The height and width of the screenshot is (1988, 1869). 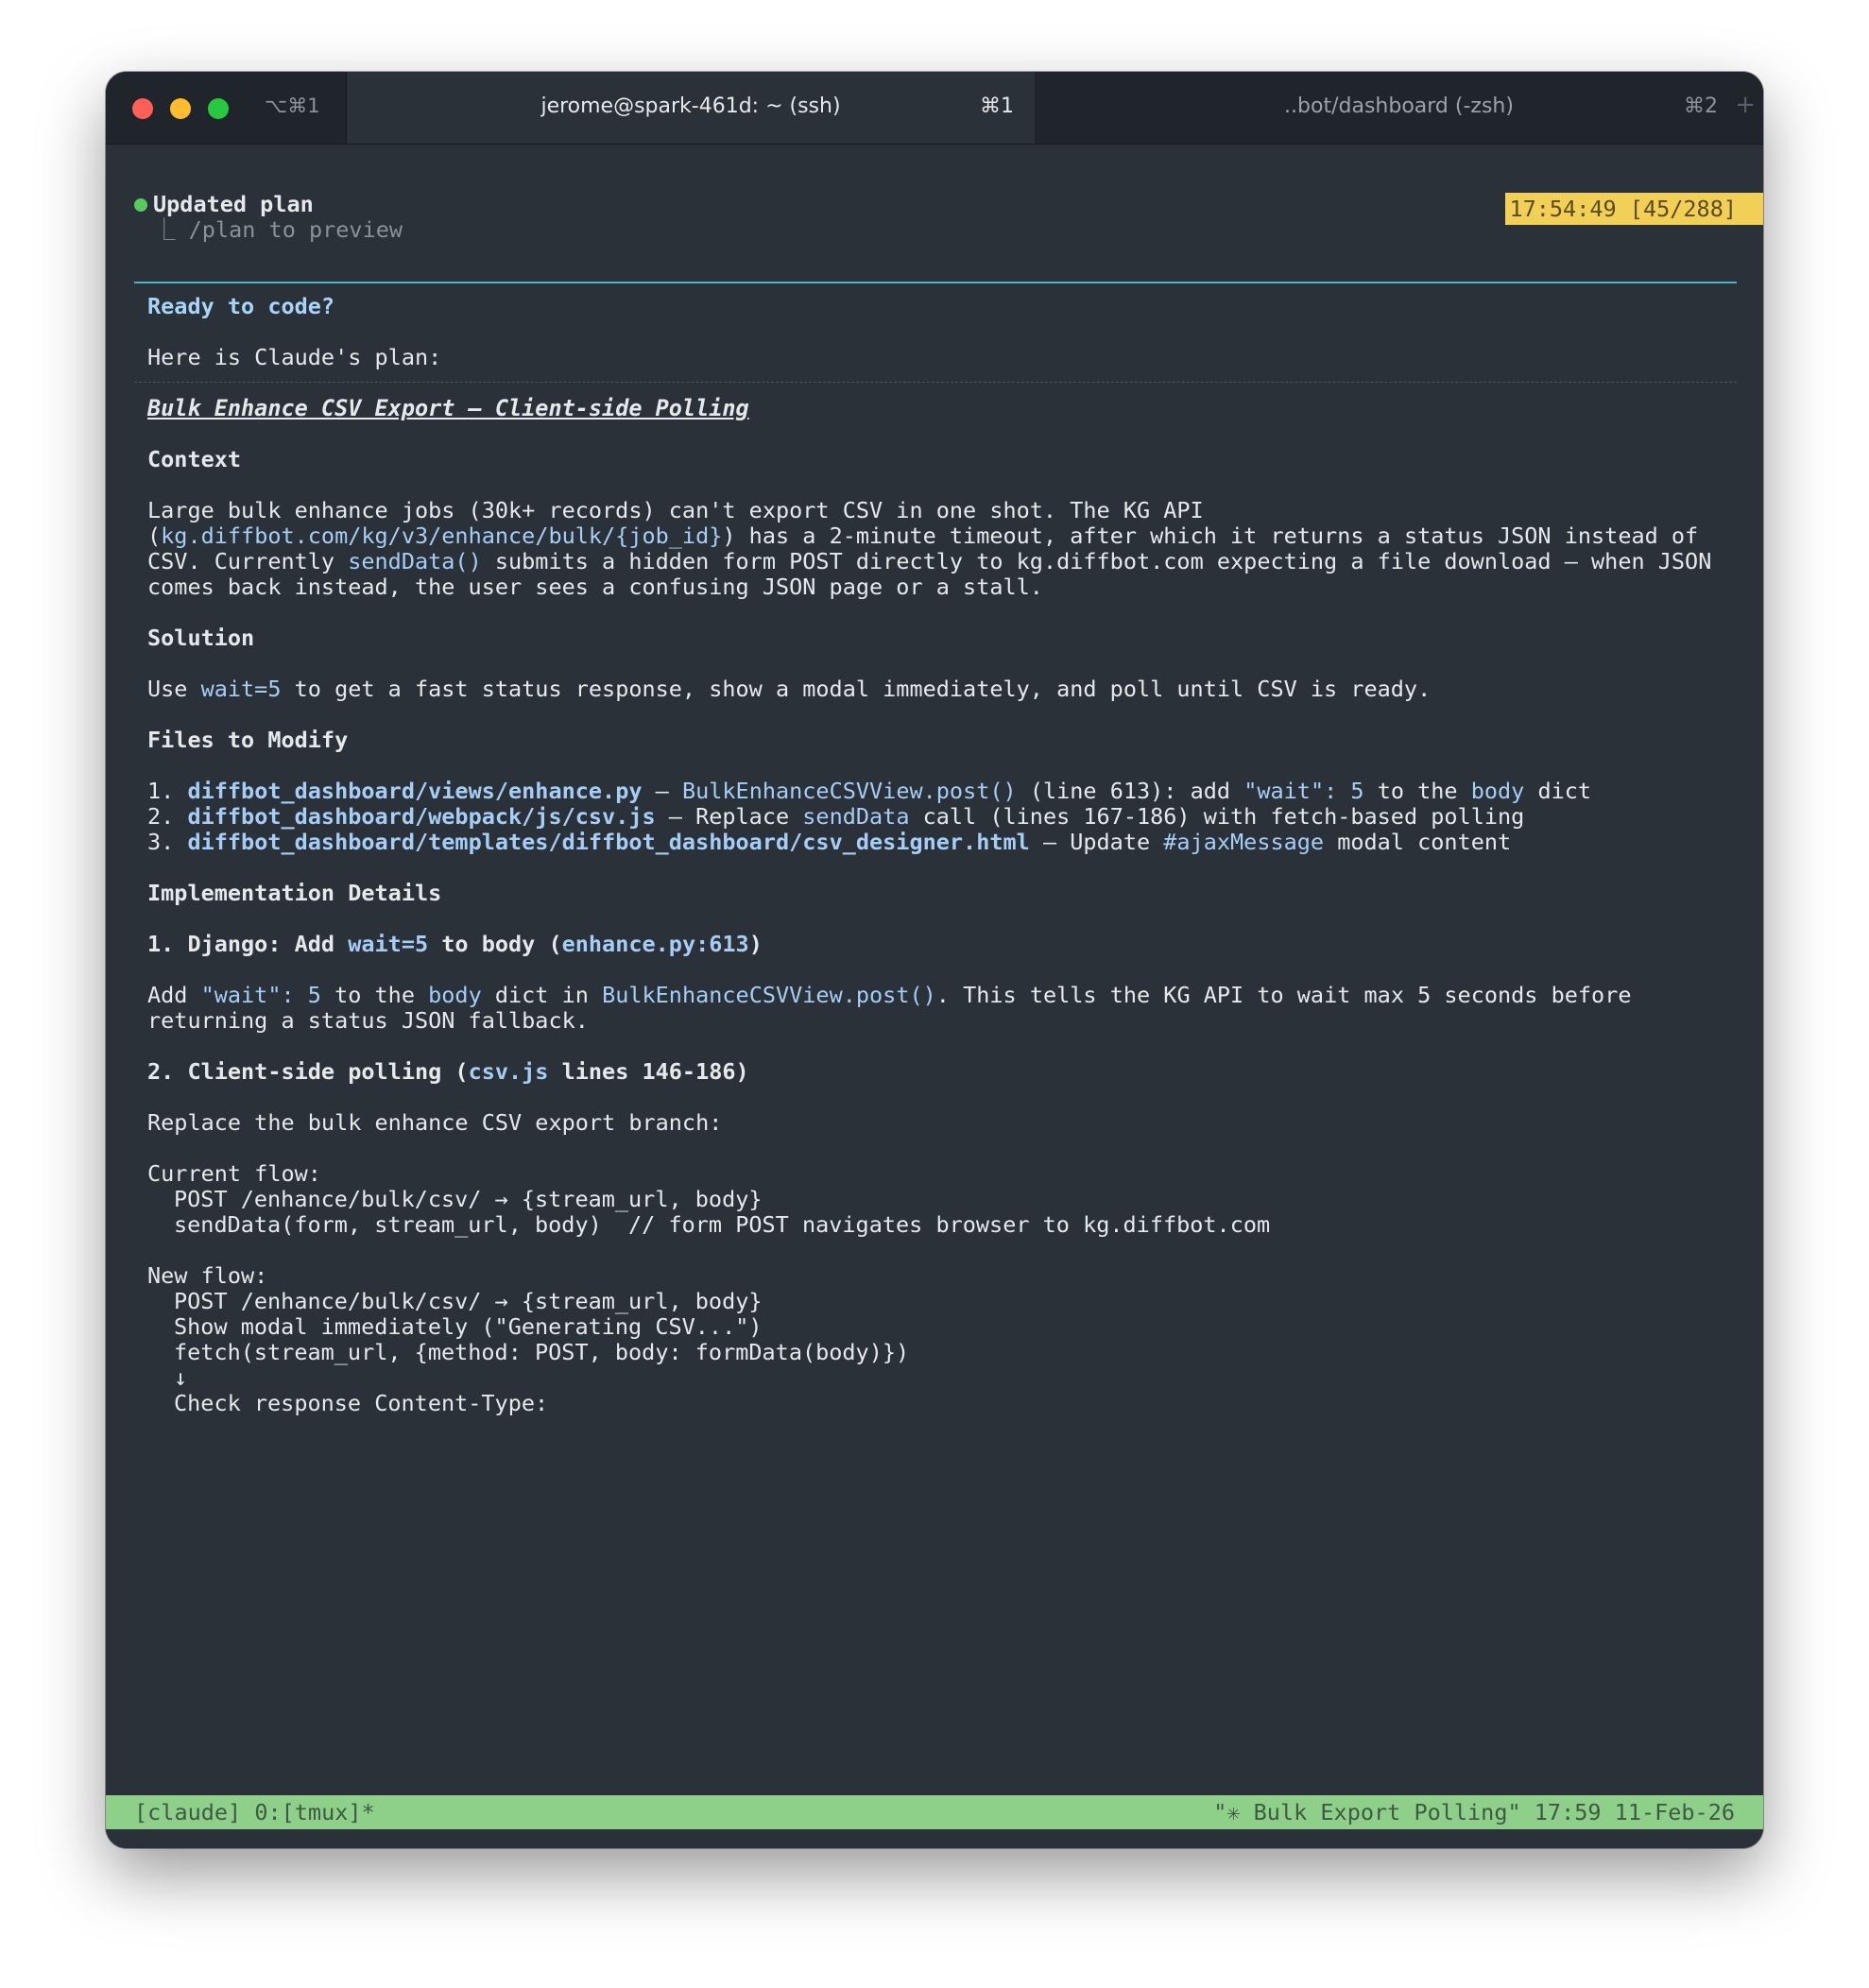 What do you see at coordinates (1634, 209) in the screenshot?
I see `clock-badge: 17:54:49 [45/288]` at bounding box center [1634, 209].